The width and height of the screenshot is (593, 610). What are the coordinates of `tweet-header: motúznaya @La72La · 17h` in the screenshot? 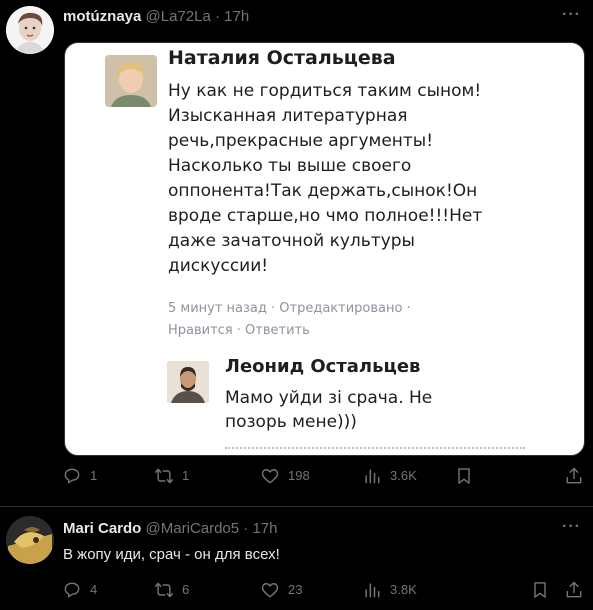 It's located at (156, 16).